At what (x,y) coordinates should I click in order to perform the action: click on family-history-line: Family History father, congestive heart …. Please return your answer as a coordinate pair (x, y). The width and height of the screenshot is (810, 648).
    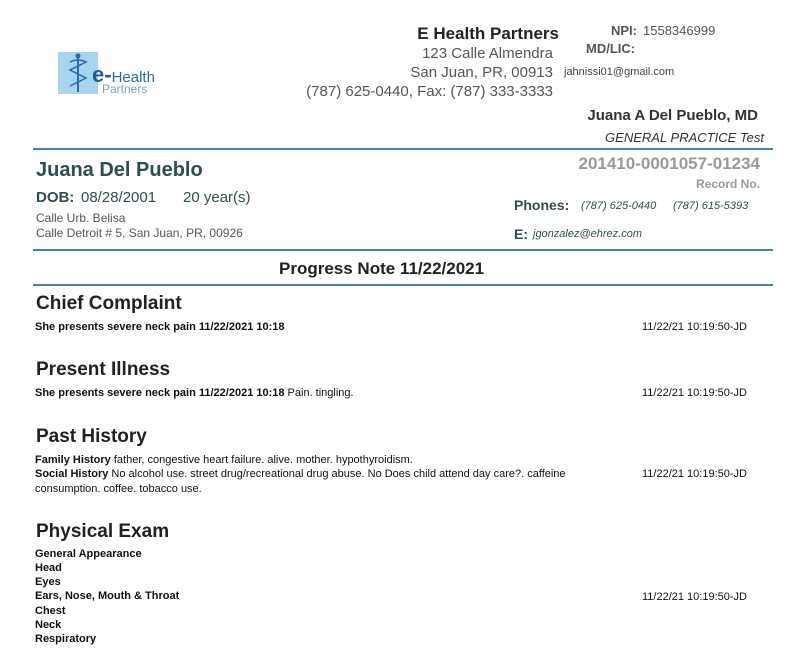
    Looking at the image, I should click on (224, 460).